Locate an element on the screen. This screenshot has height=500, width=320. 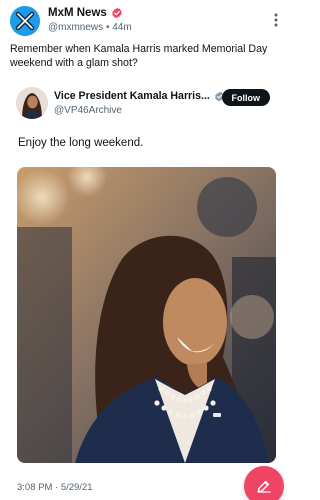
author-name-row: MxM News is located at coordinates (90, 12).